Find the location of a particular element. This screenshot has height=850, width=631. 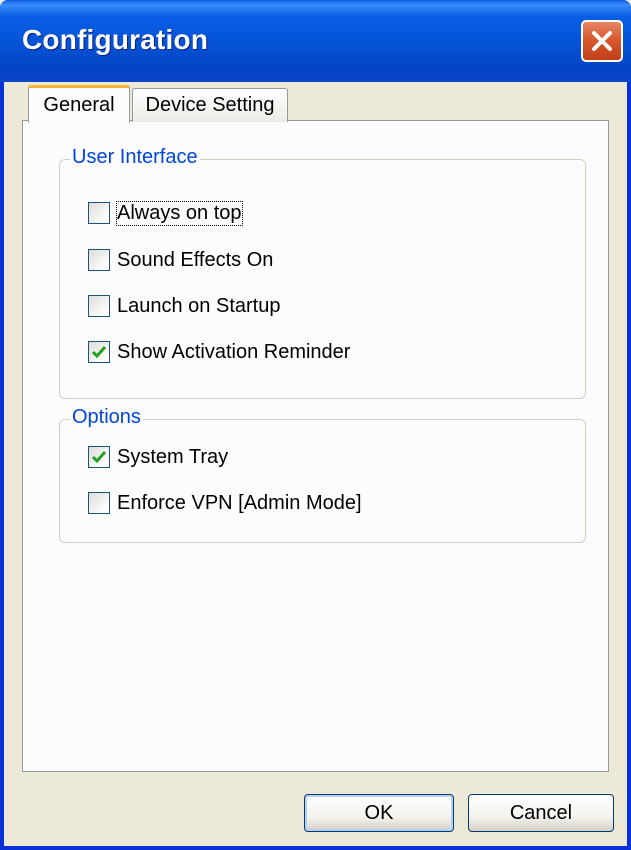

tab-general-label: General is located at coordinates (79, 105).